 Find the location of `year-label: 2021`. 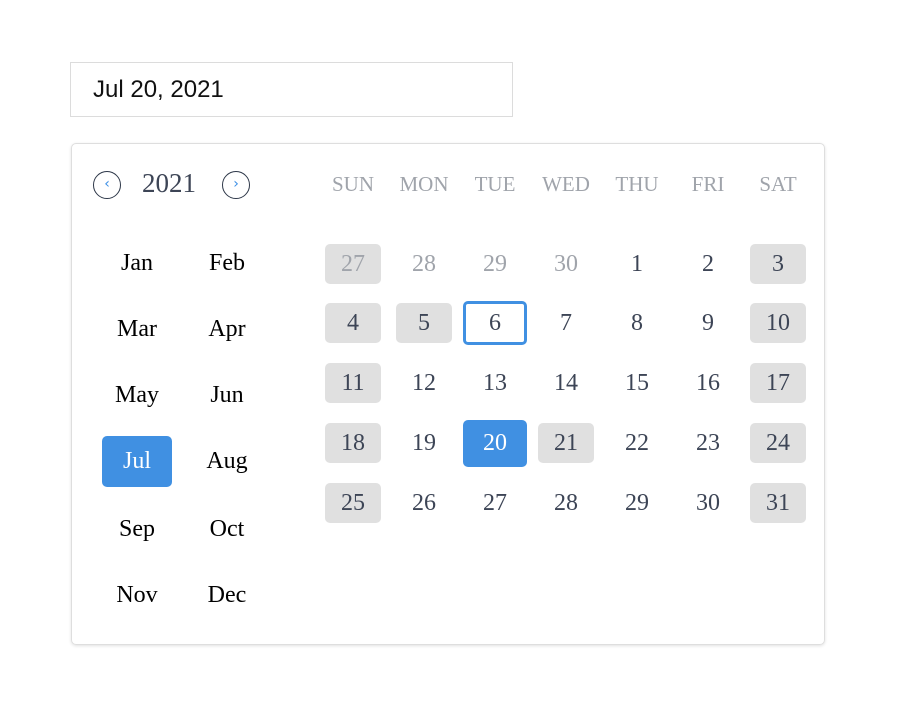

year-label: 2021 is located at coordinates (169, 183).